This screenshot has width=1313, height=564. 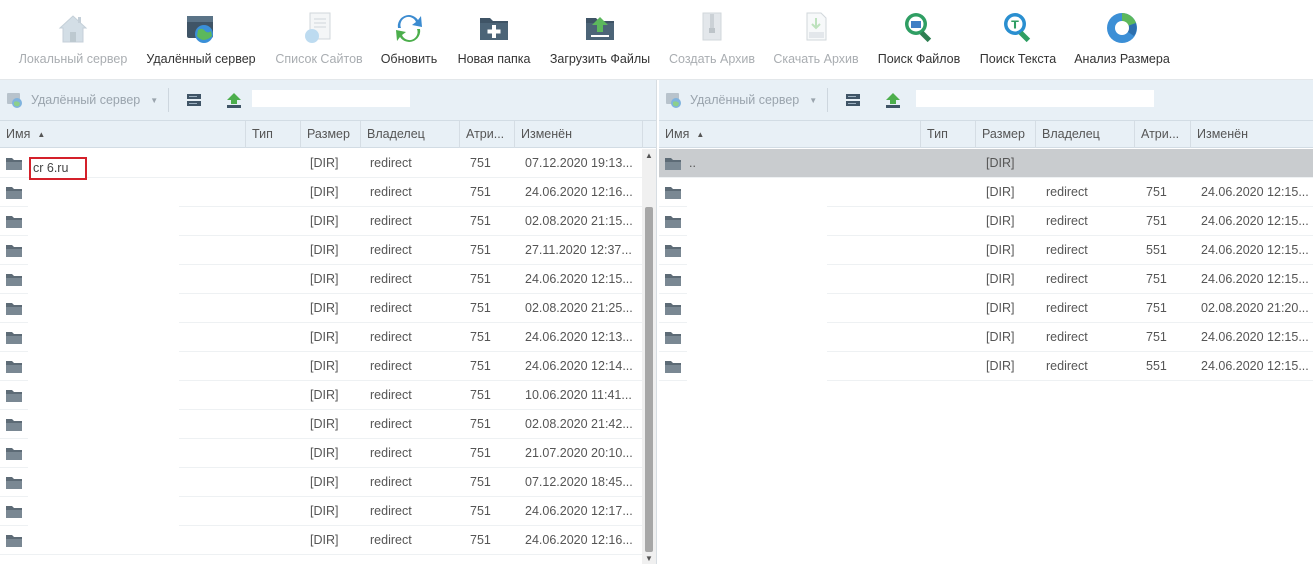 What do you see at coordinates (494, 29) in the screenshot?
I see `new-folder-icon` at bounding box center [494, 29].